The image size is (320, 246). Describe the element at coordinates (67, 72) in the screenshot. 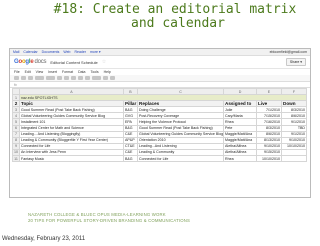

I see `menu-format: Format` at that location.